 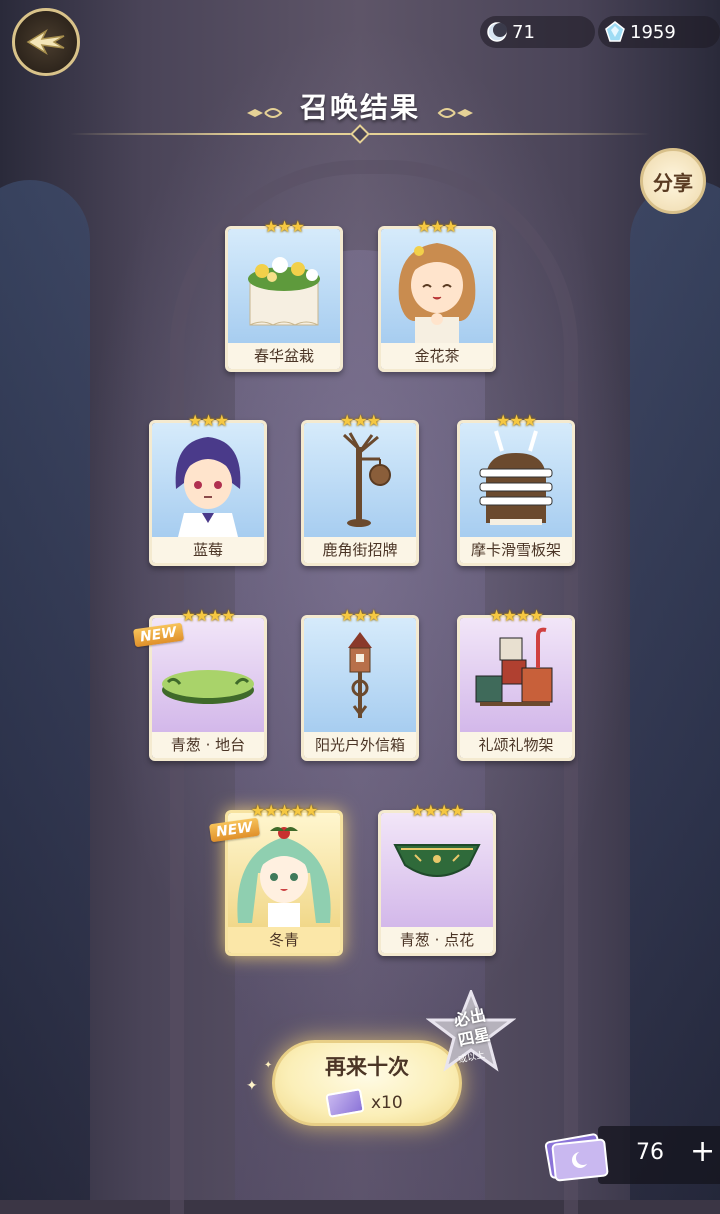 What do you see at coordinates (387, 1103) in the screenshot?
I see `summon-cost-value: x10` at bounding box center [387, 1103].